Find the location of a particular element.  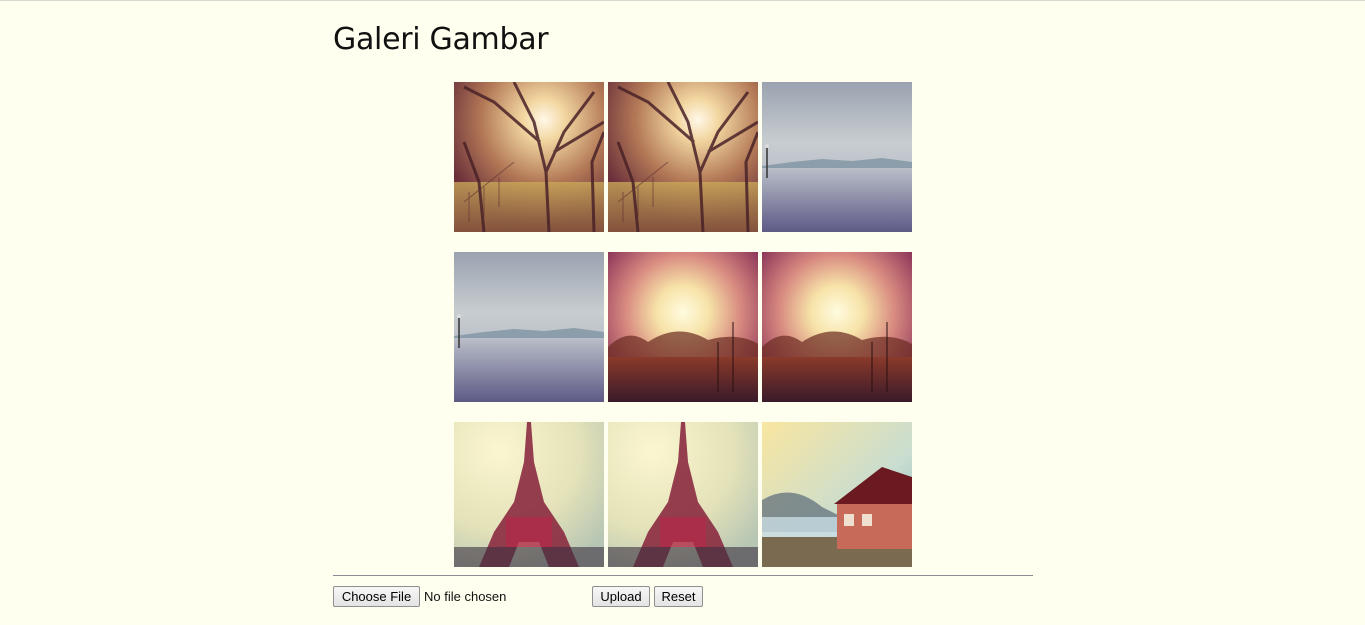

footer-divider is located at coordinates (683, 575).